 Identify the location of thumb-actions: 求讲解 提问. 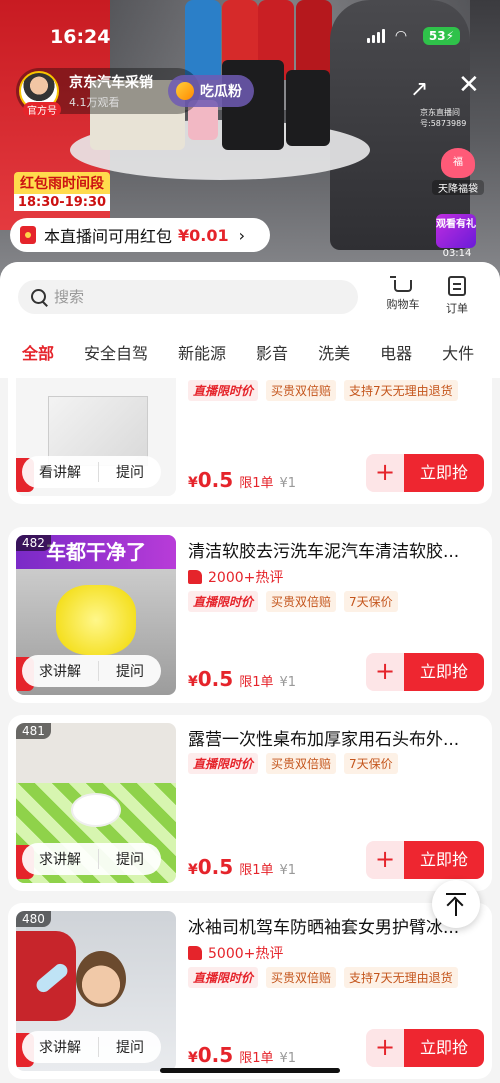
(91, 1047).